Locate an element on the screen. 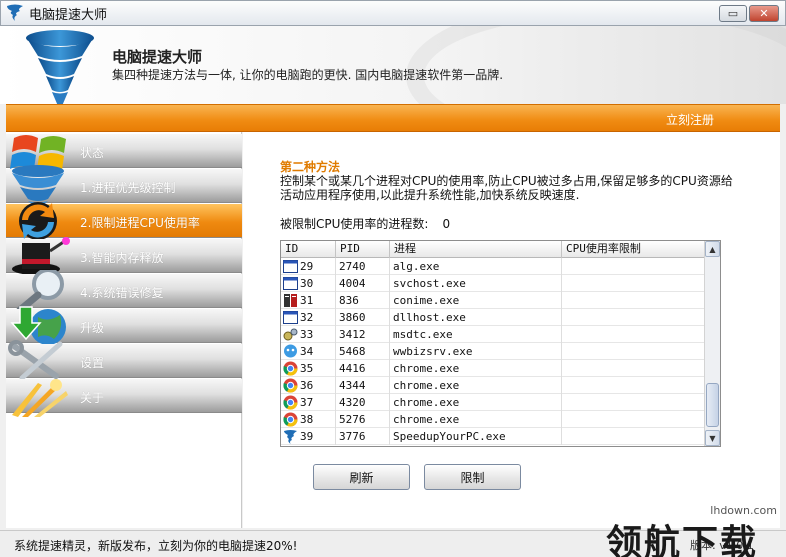 The width and height of the screenshot is (786, 557). table-row: 39 3776 SpeedupYourPC.exe is located at coordinates (493, 436).